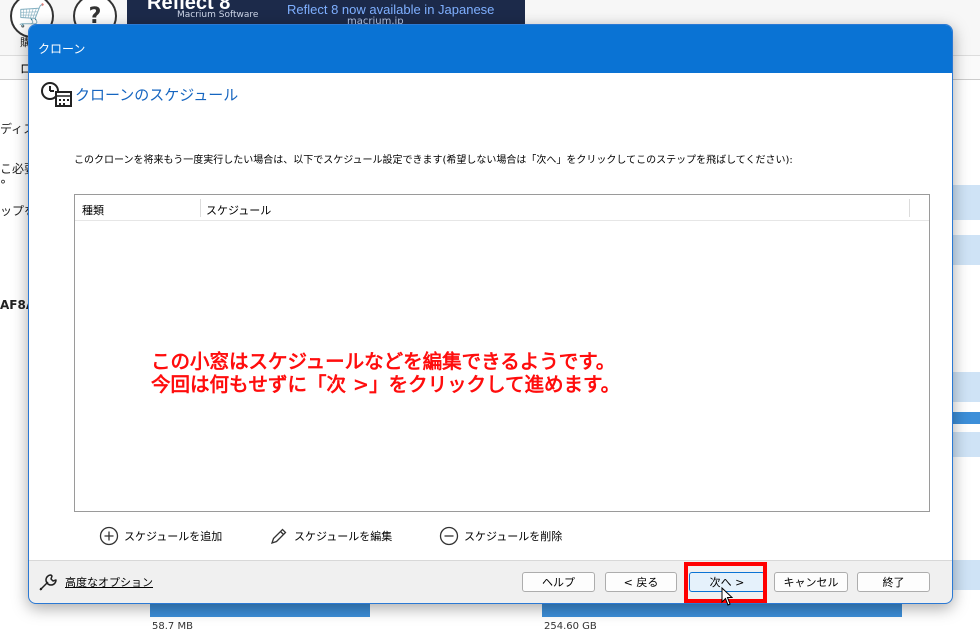 Image resolution: width=980 pixels, height=631 pixels. Describe the element at coordinates (383, 361) in the screenshot. I see `annotation-line: この小窓はスケジュールなどを編集できるようです。` at that location.